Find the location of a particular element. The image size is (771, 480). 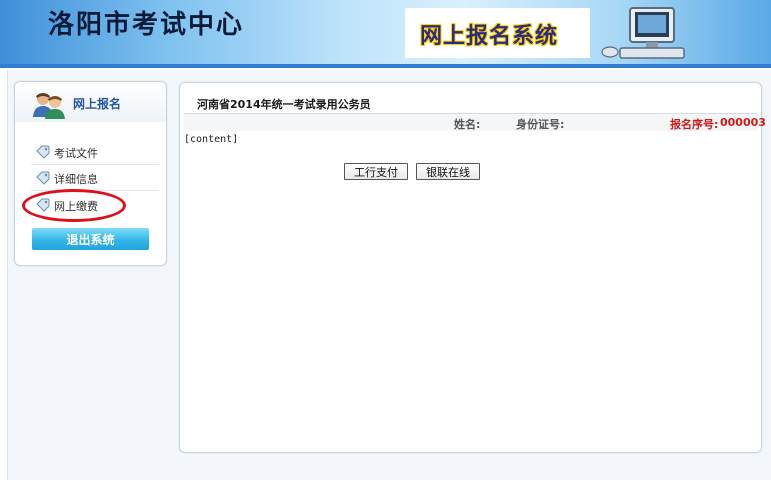

sidebar-title: 网上报名 is located at coordinates (97, 104).